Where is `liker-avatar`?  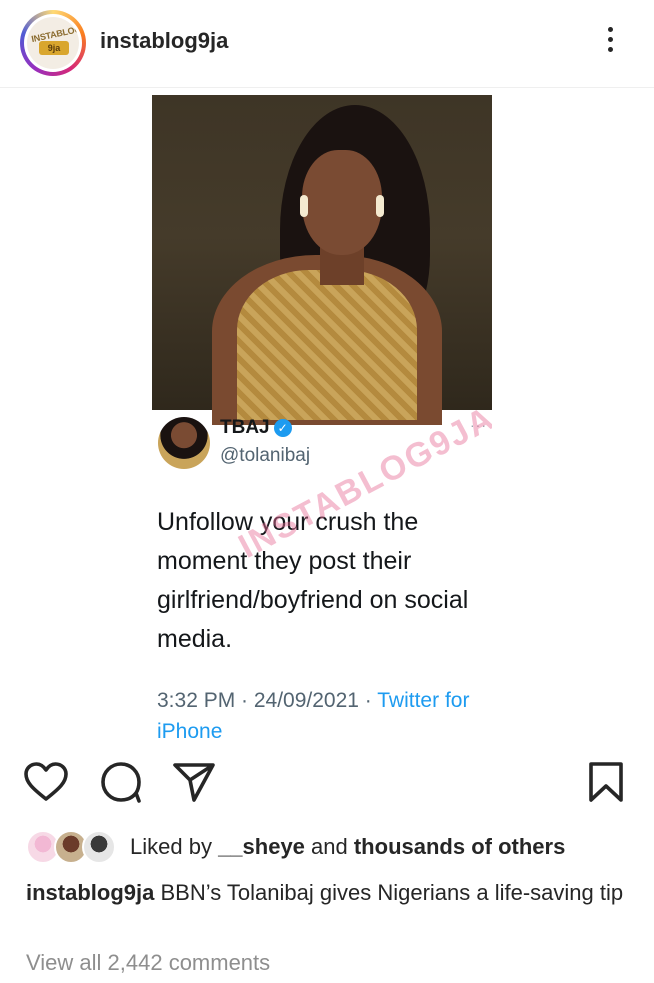
liker-avatar is located at coordinates (99, 847).